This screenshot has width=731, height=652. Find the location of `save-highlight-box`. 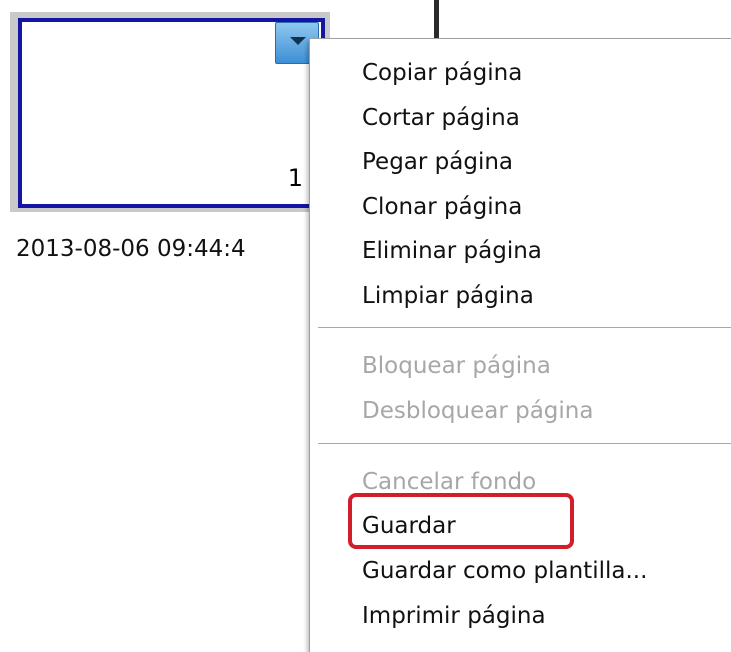

save-highlight-box is located at coordinates (461, 521).